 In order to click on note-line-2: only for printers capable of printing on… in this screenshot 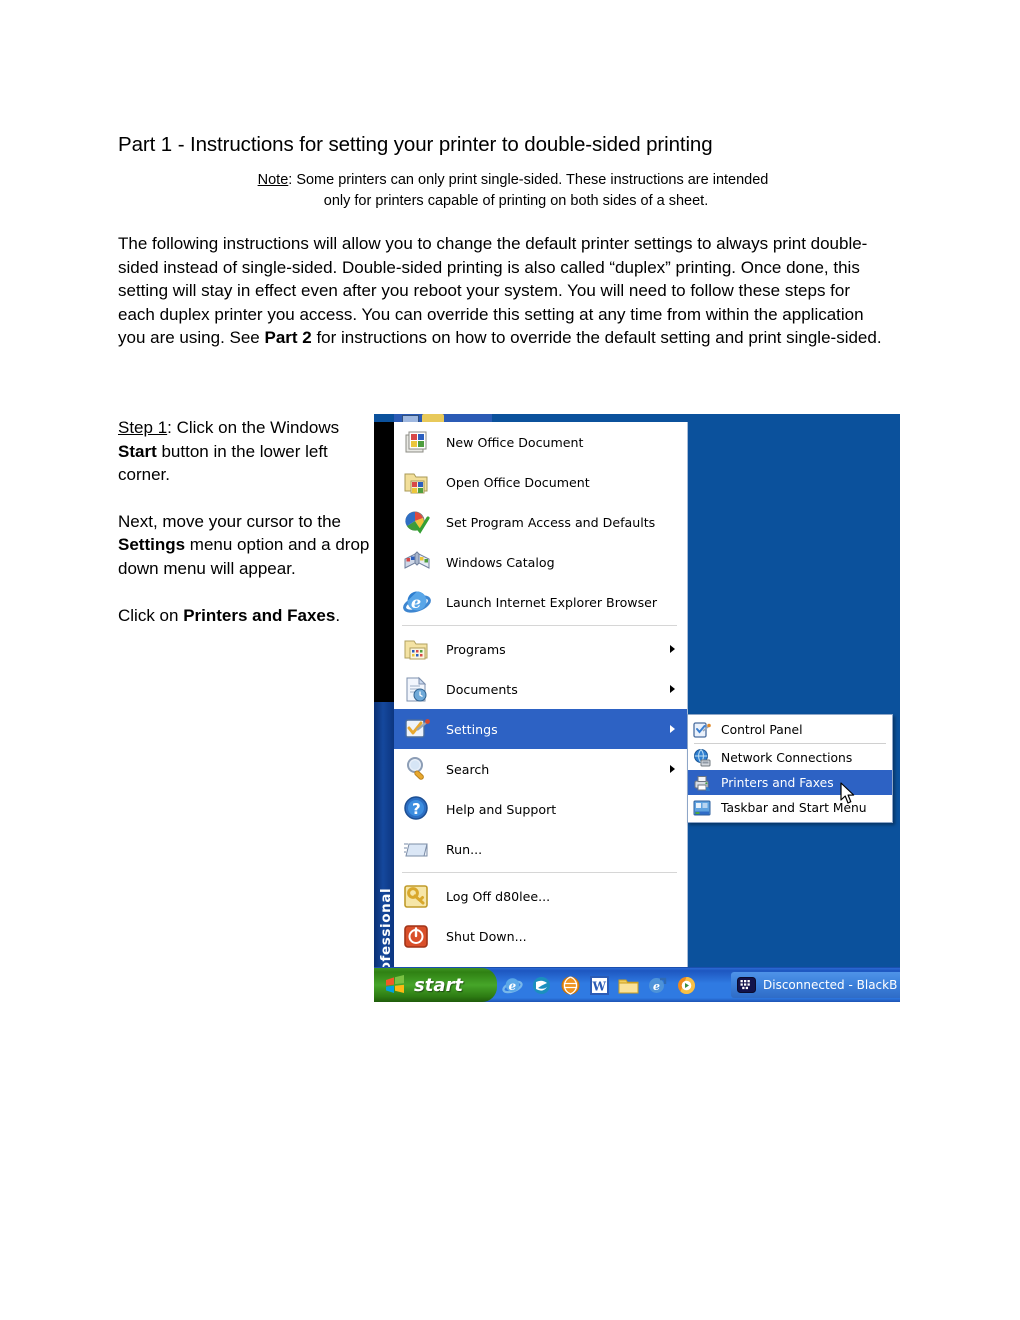, I will do `click(516, 200)`.